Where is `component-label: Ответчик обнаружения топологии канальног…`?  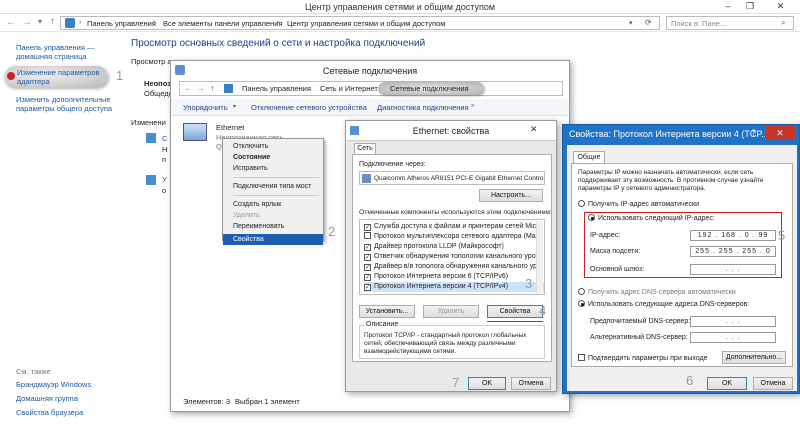 component-label: Ответчик обнаружения топологии канальног… is located at coordinates (457, 256).